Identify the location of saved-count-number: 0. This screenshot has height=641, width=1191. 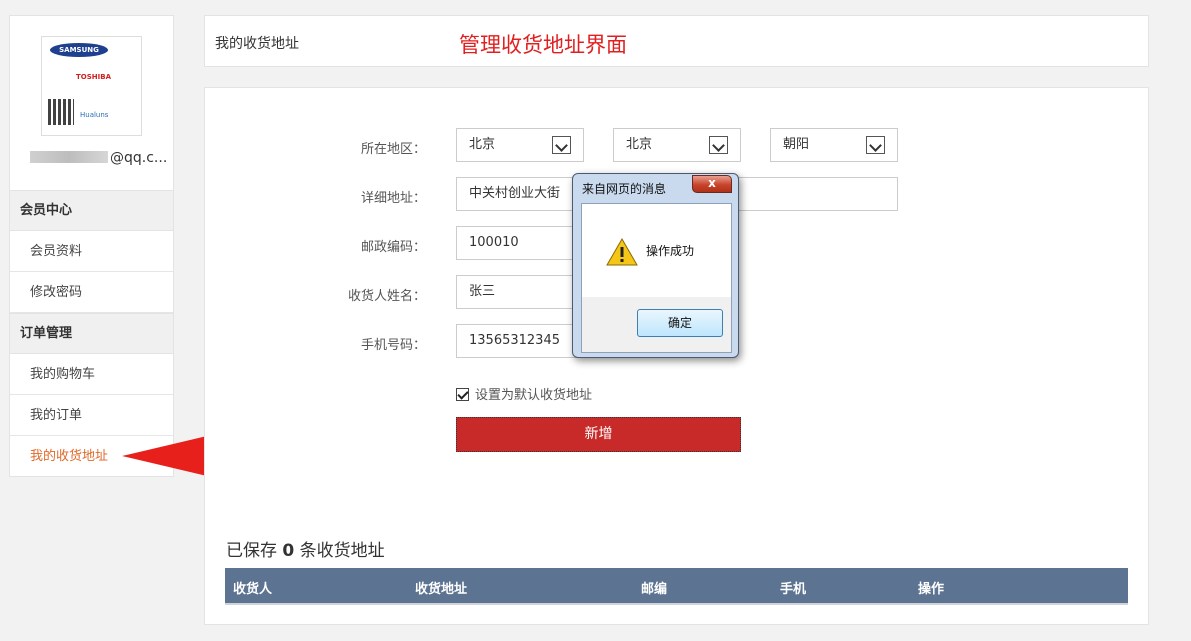
(288, 551).